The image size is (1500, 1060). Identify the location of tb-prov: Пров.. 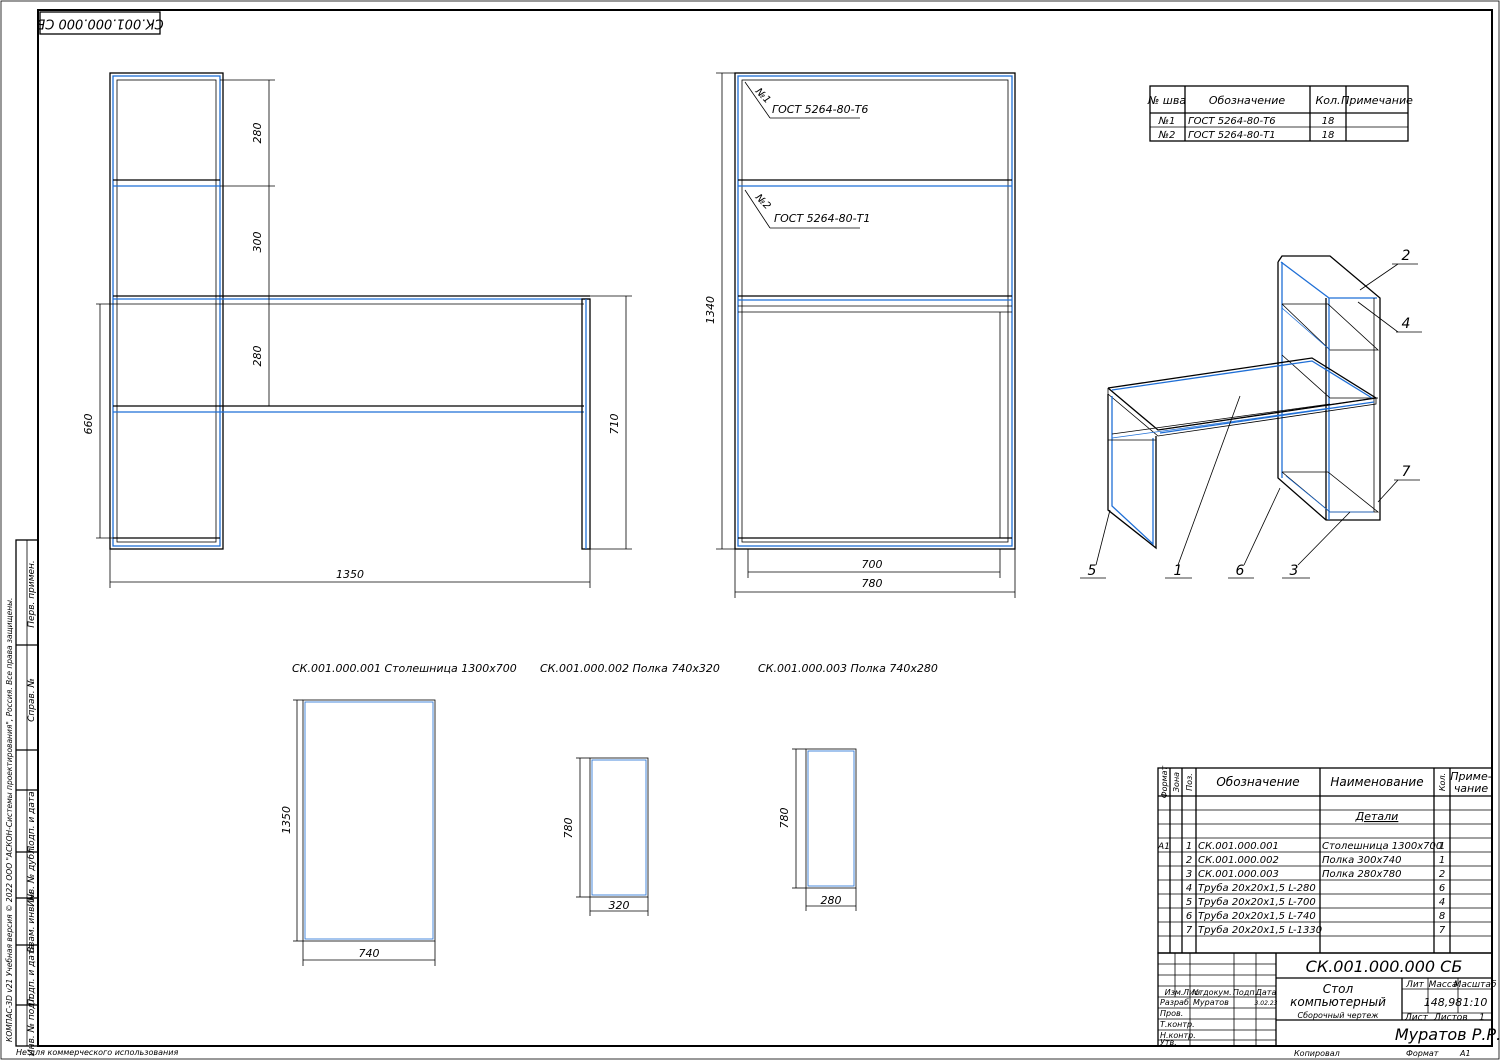
(1171, 1013).